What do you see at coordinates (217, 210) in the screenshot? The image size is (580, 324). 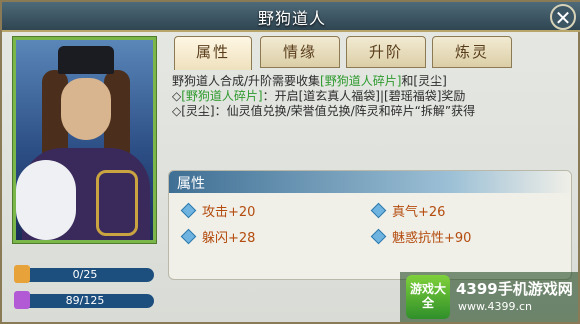 I see `attribute-item: 攻击+20` at bounding box center [217, 210].